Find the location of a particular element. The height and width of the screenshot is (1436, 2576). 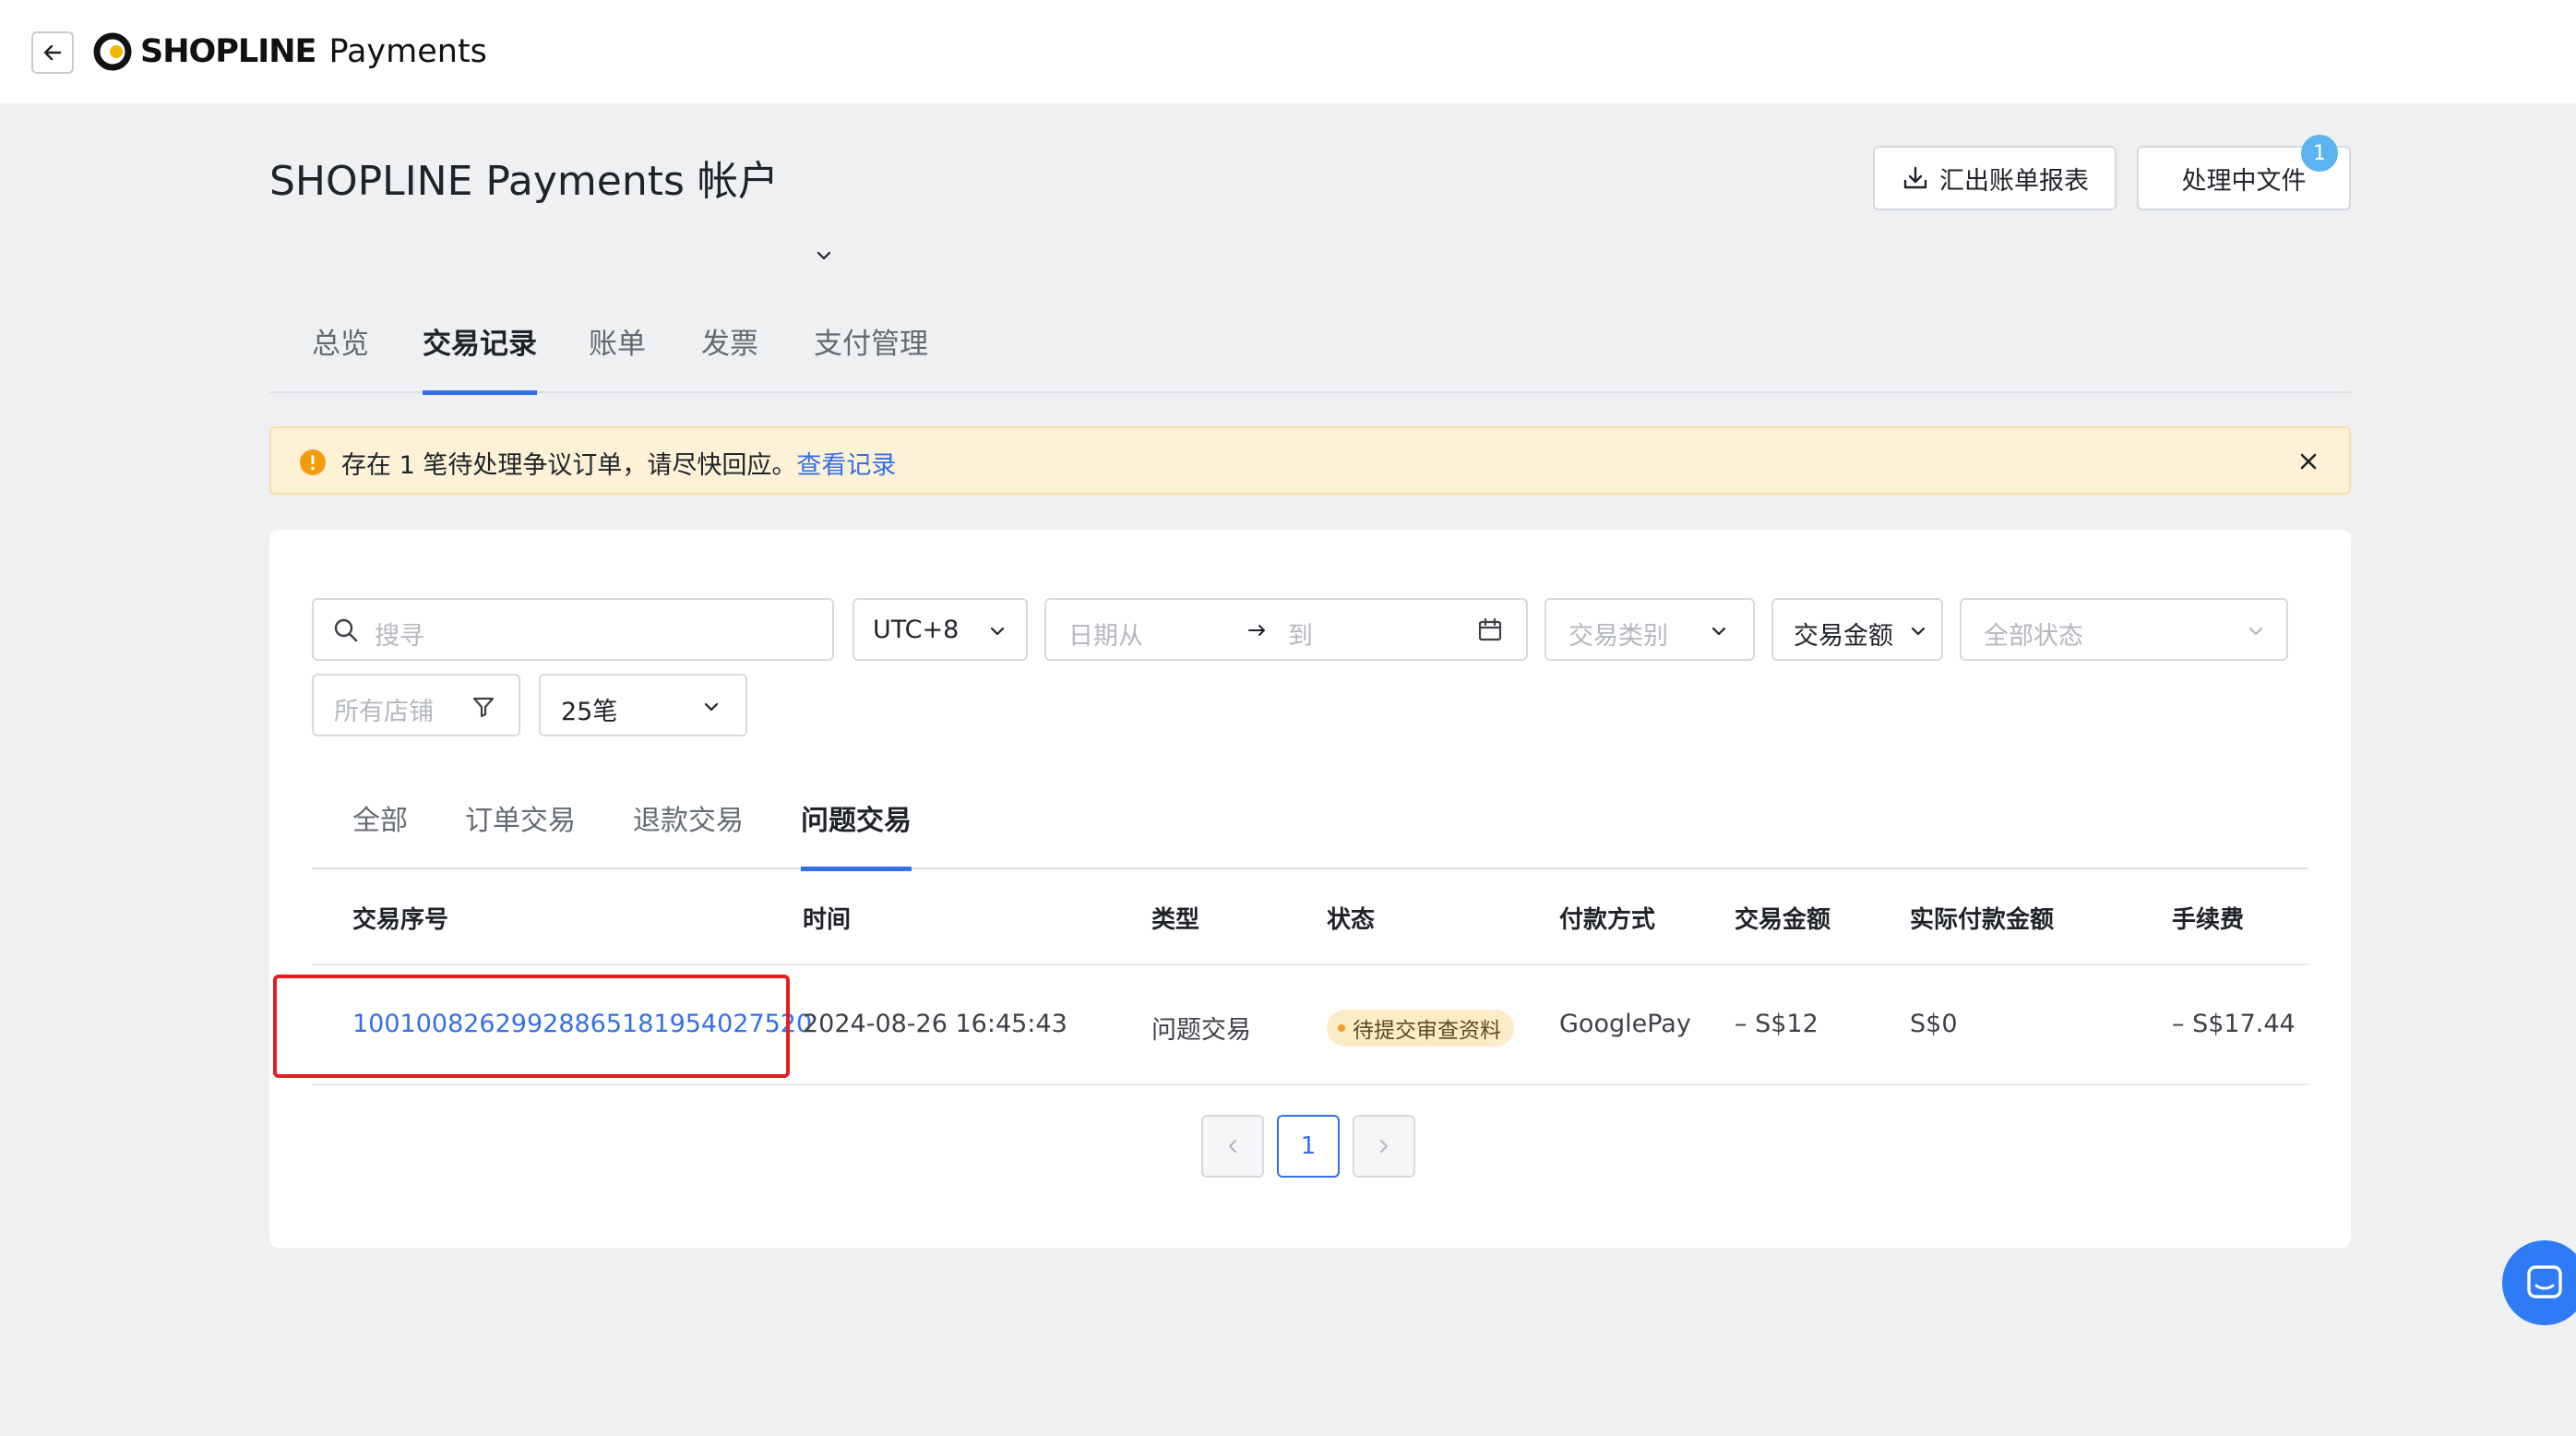

amount-filter: 交易金额 is located at coordinates (1857, 629).